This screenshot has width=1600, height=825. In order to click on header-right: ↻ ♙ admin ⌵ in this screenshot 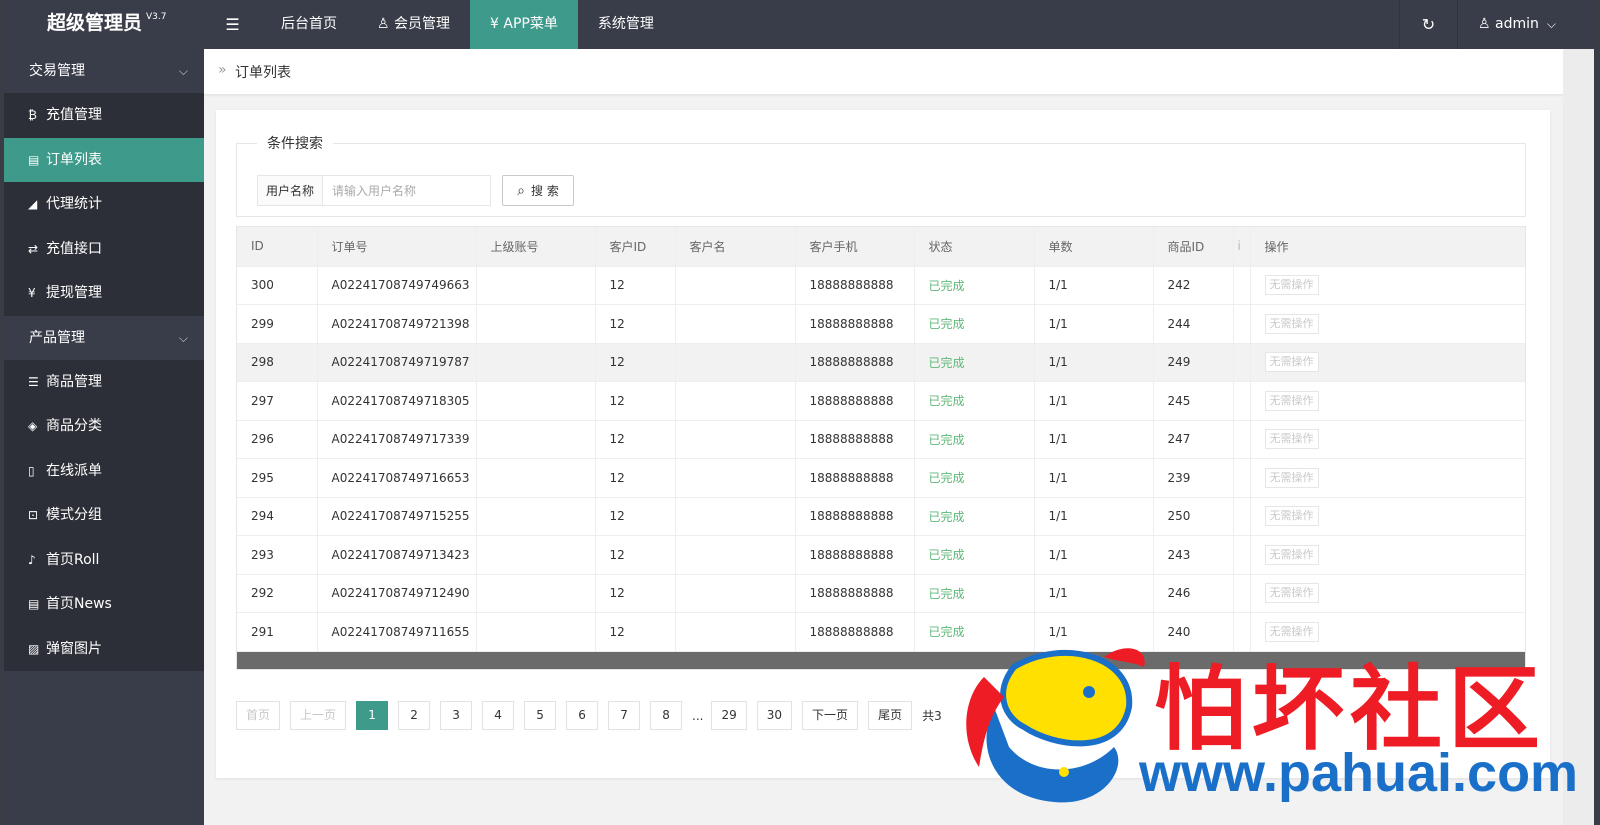, I will do `click(1496, 24)`.